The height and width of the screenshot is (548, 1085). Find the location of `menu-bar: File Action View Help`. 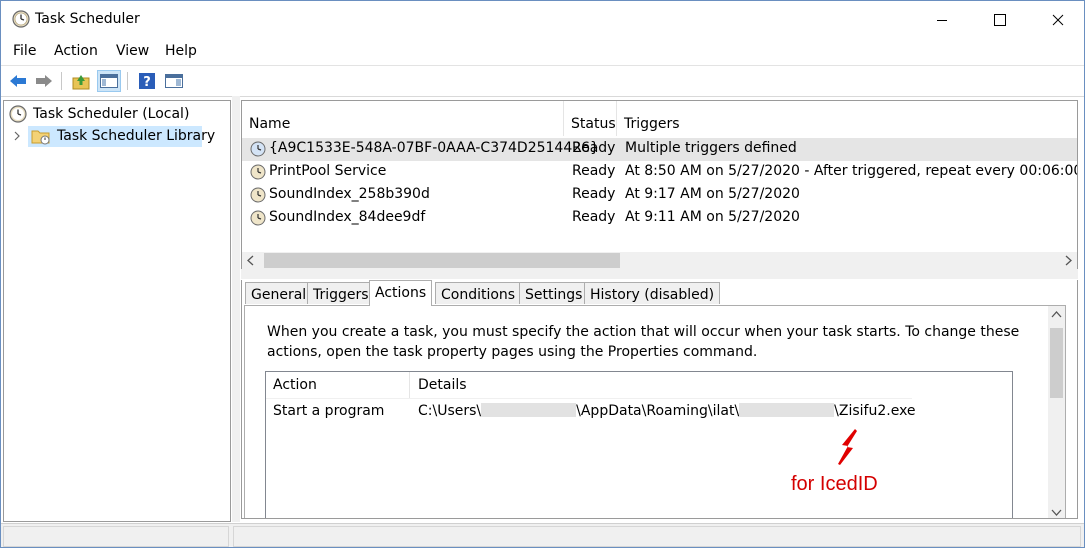

menu-bar: File Action View Help is located at coordinates (542, 51).